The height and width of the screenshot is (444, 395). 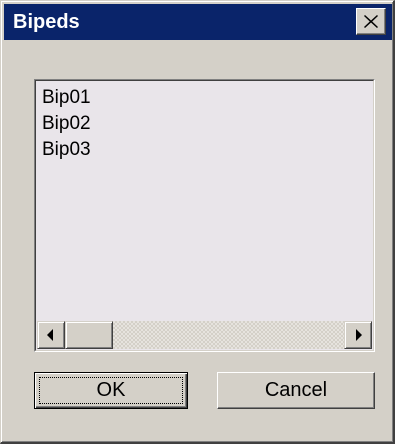 I want to click on list-item-bip01: Bip01, so click(x=66, y=98).